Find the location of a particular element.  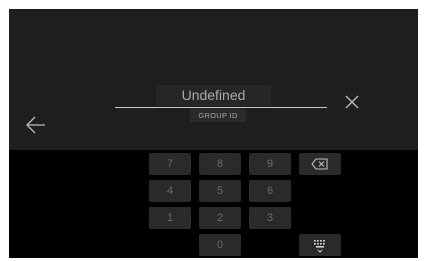

hide-keyboard-key is located at coordinates (320, 245).